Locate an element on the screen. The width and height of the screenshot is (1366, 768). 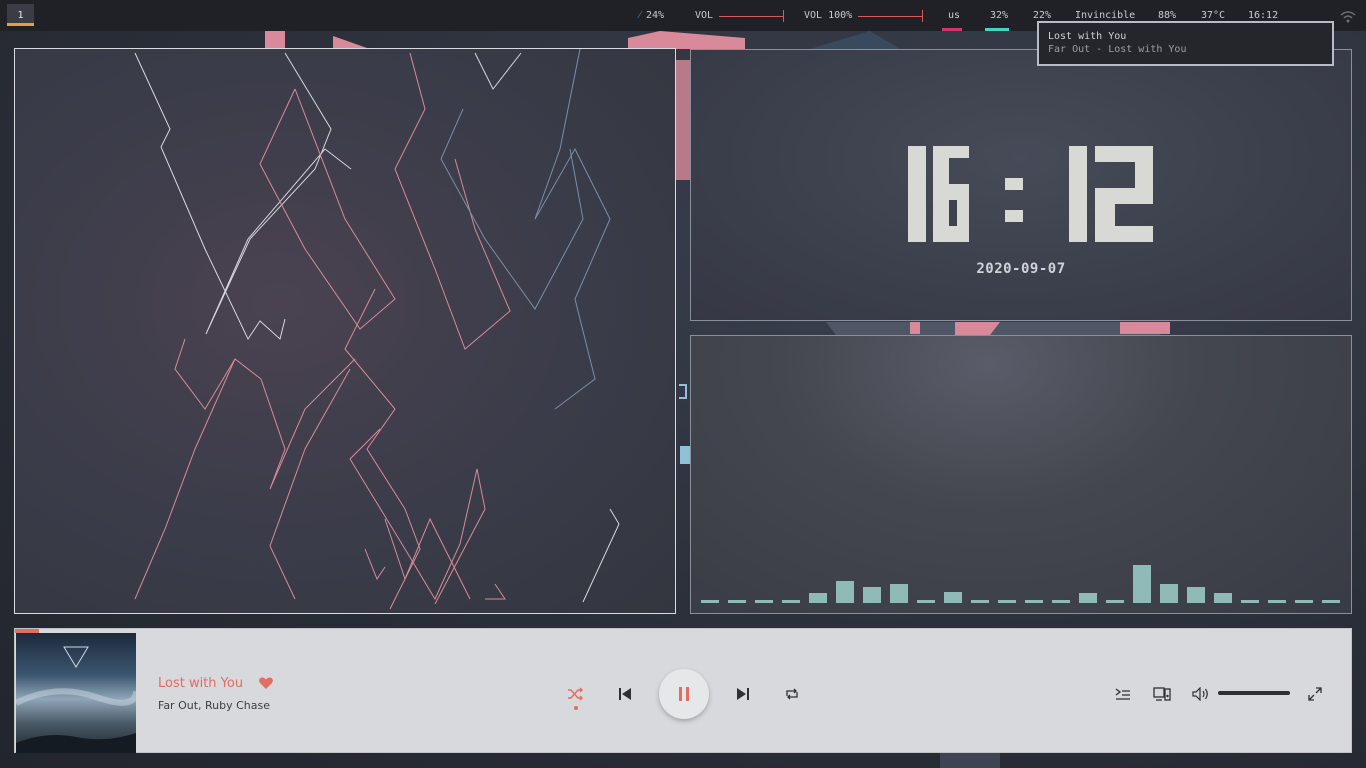
repeat-icon is located at coordinates (792, 694).